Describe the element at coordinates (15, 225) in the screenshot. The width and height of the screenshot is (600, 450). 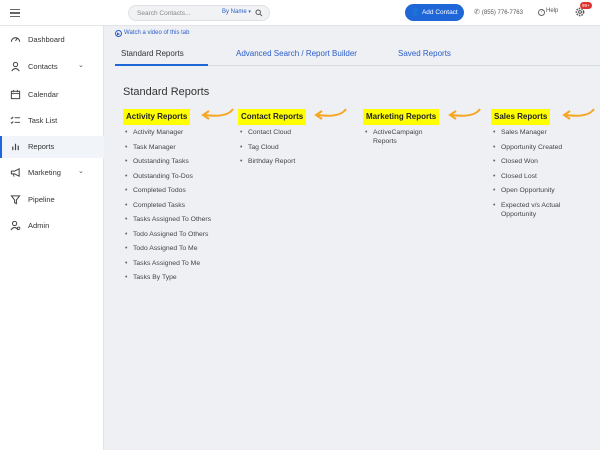
I see `admin-user-icon` at that location.